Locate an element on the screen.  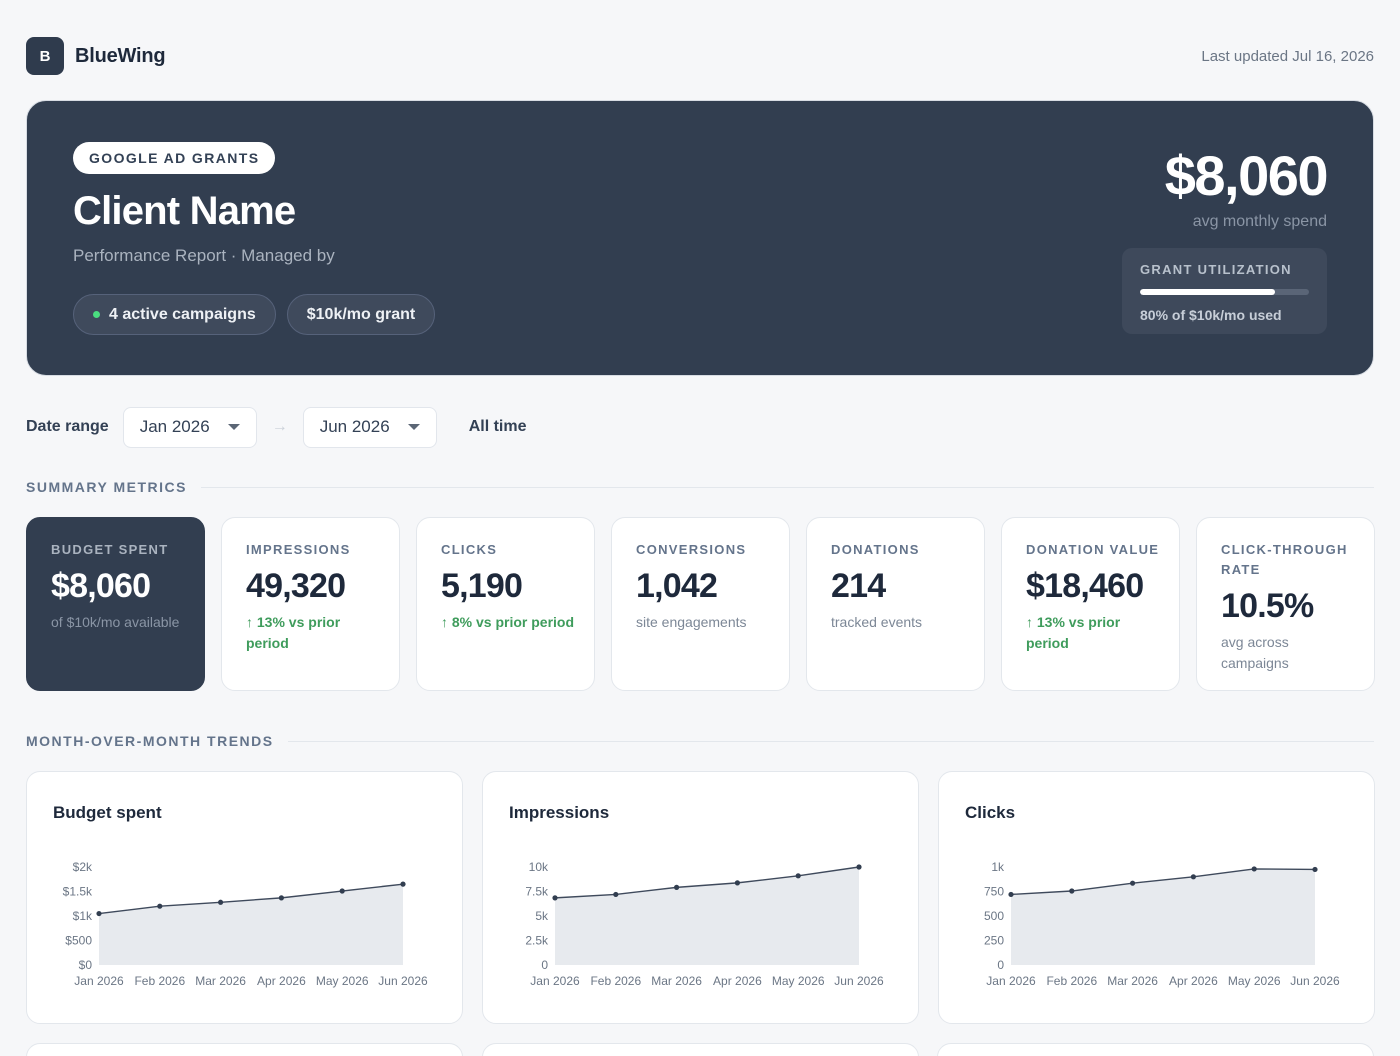
metric-label: DONATION VALUE is located at coordinates (1093, 549).